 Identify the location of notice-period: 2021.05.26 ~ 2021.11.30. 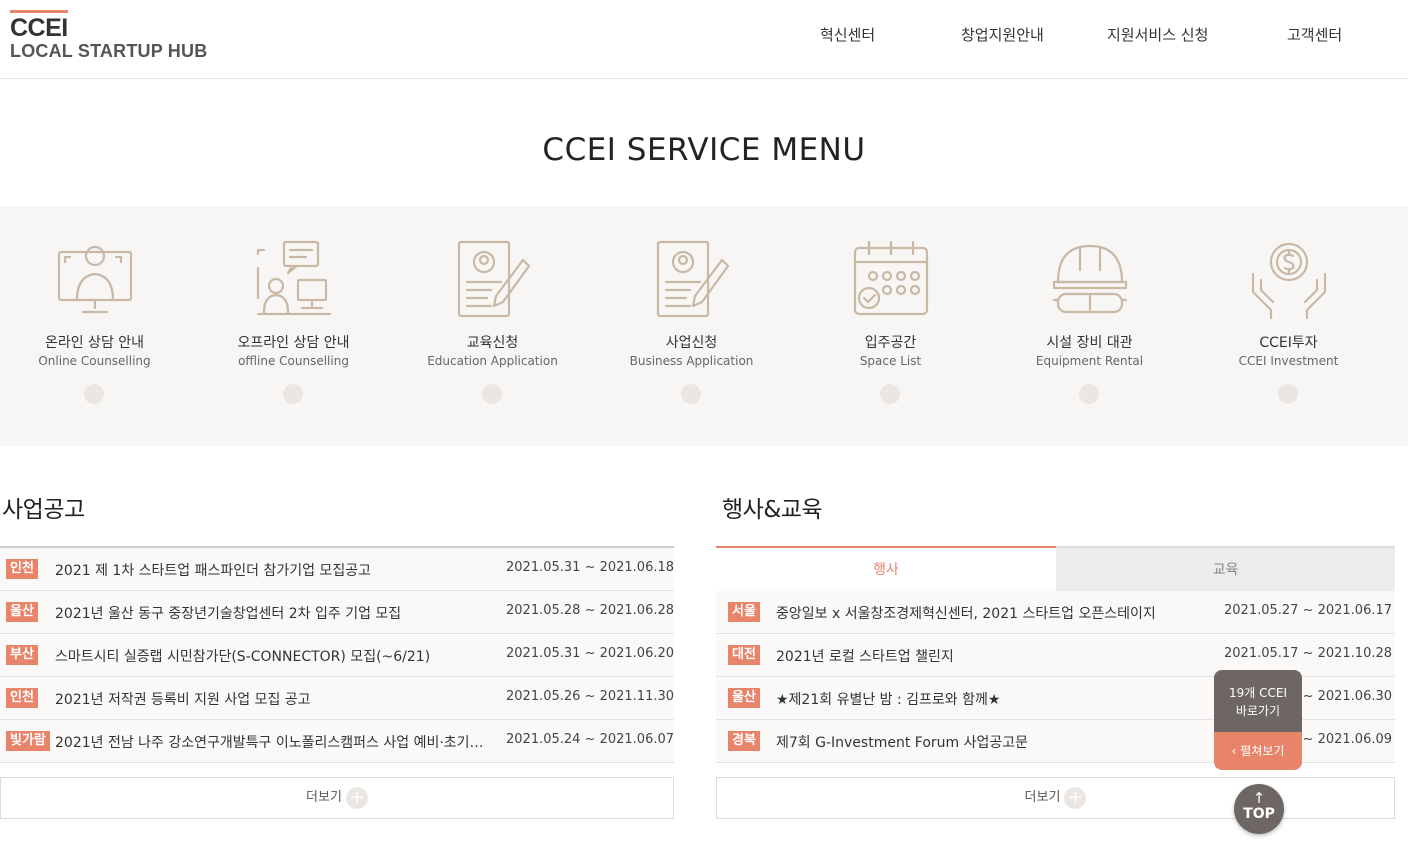
(590, 696).